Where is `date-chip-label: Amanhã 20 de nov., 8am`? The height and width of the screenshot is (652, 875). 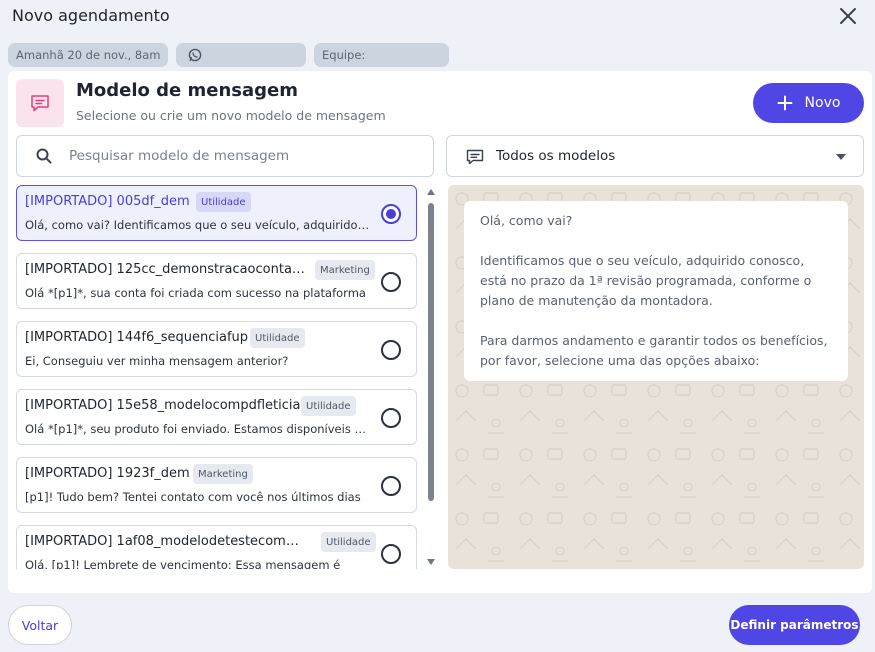 date-chip-label: Amanhã 20 de nov., 8am is located at coordinates (88, 55).